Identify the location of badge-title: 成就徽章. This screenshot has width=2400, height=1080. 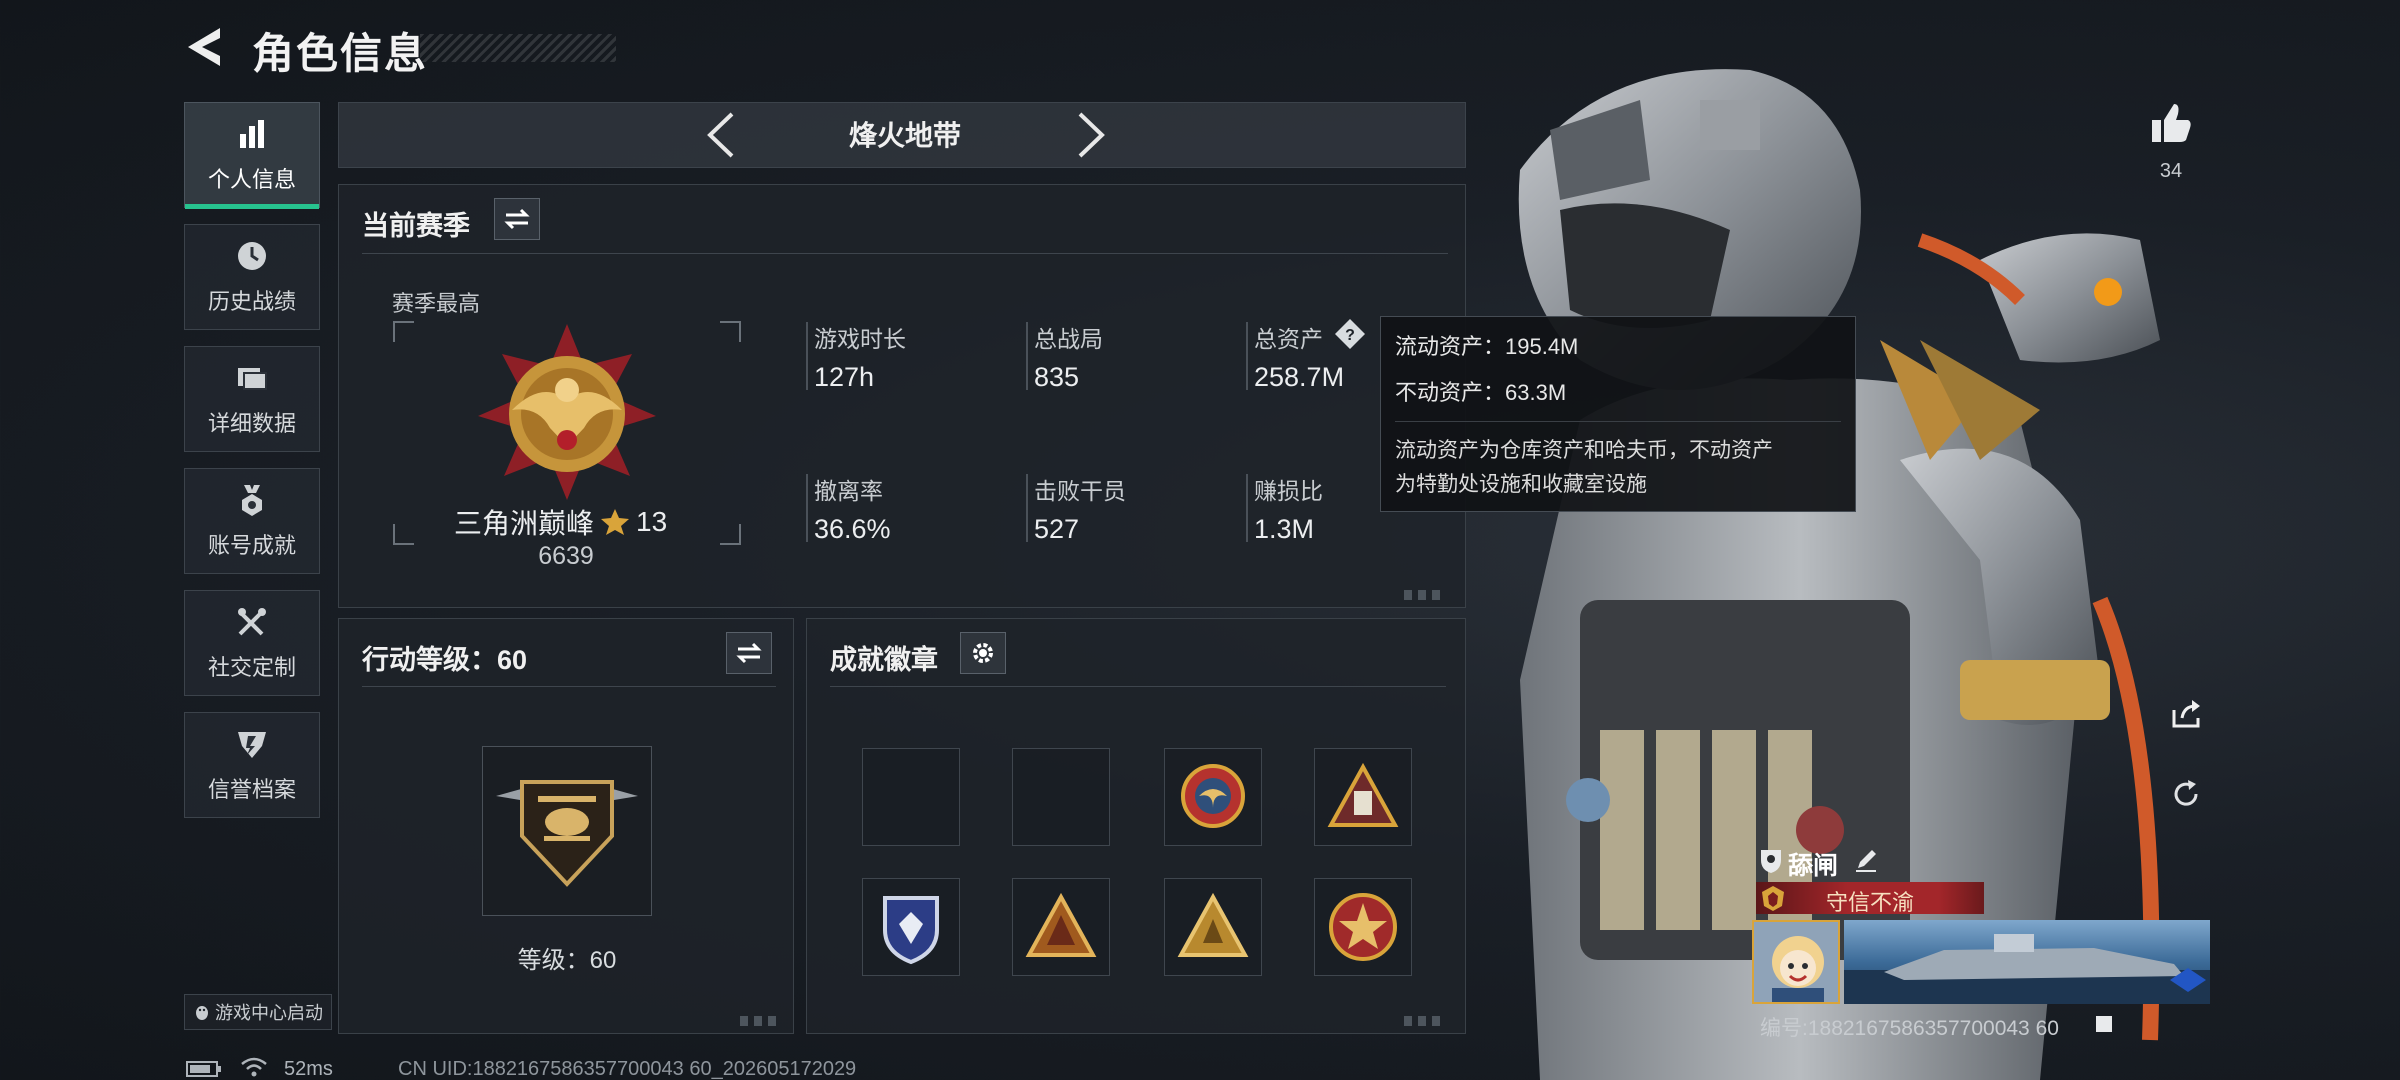
(884, 660).